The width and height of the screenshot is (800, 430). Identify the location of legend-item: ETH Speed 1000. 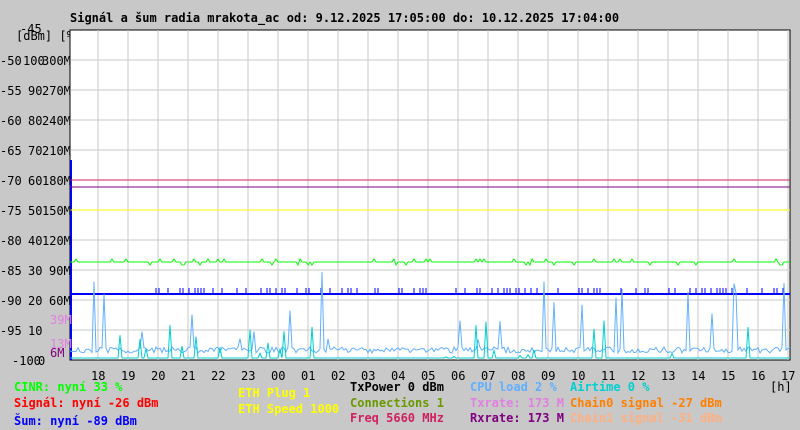
(289, 409).